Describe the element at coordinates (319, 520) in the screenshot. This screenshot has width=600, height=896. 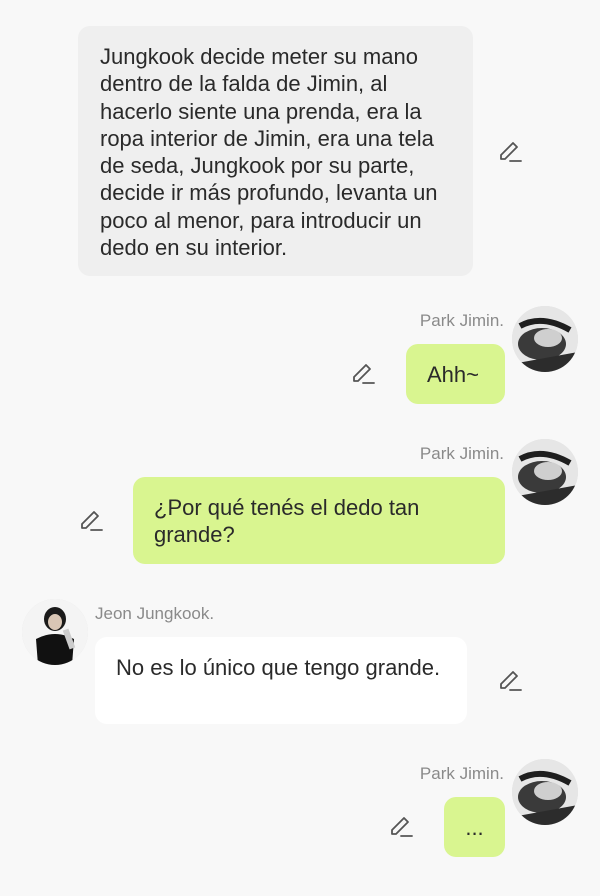
I see `message-bubble: ¿Por qué tenés el dedo tan grande?` at that location.